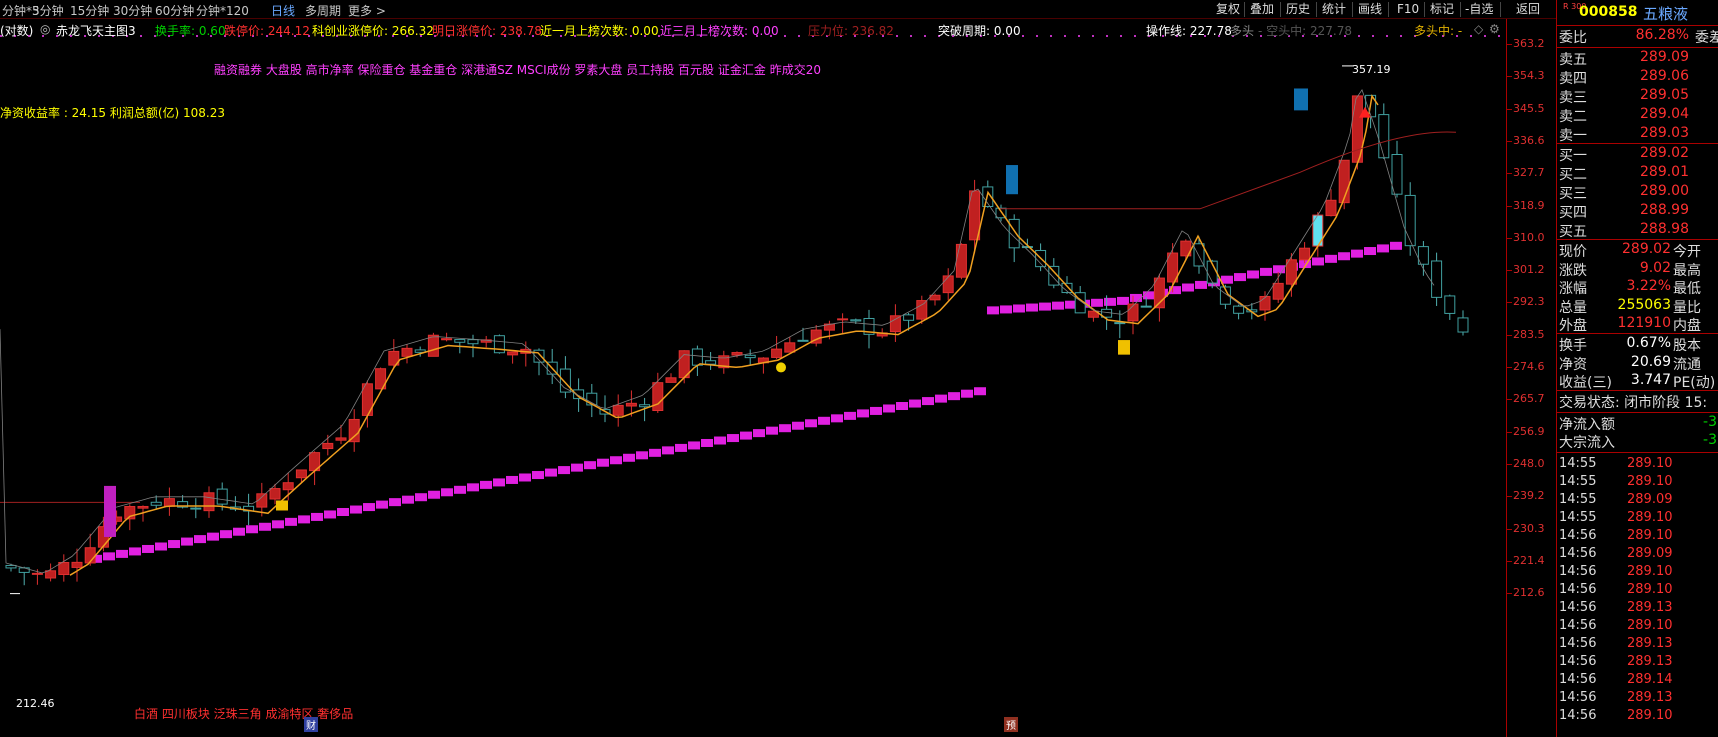  What do you see at coordinates (367, 10) in the screenshot?
I see `period-more: 更多 >` at bounding box center [367, 10].